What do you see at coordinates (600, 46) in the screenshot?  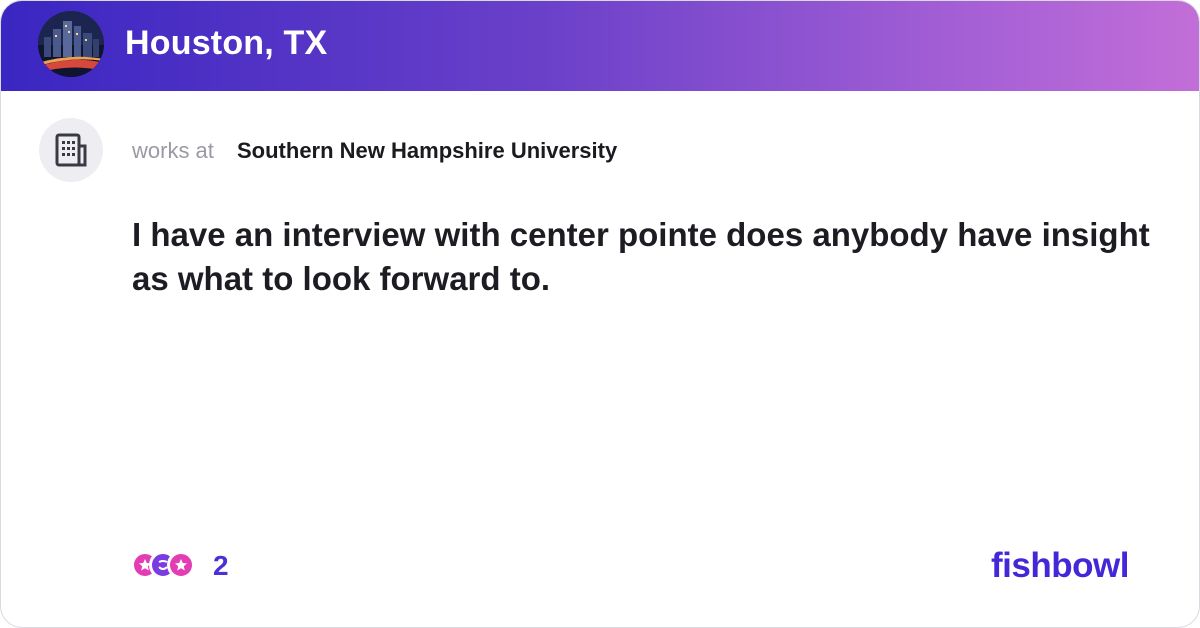 I see `bowl-header: Houston, TX` at bounding box center [600, 46].